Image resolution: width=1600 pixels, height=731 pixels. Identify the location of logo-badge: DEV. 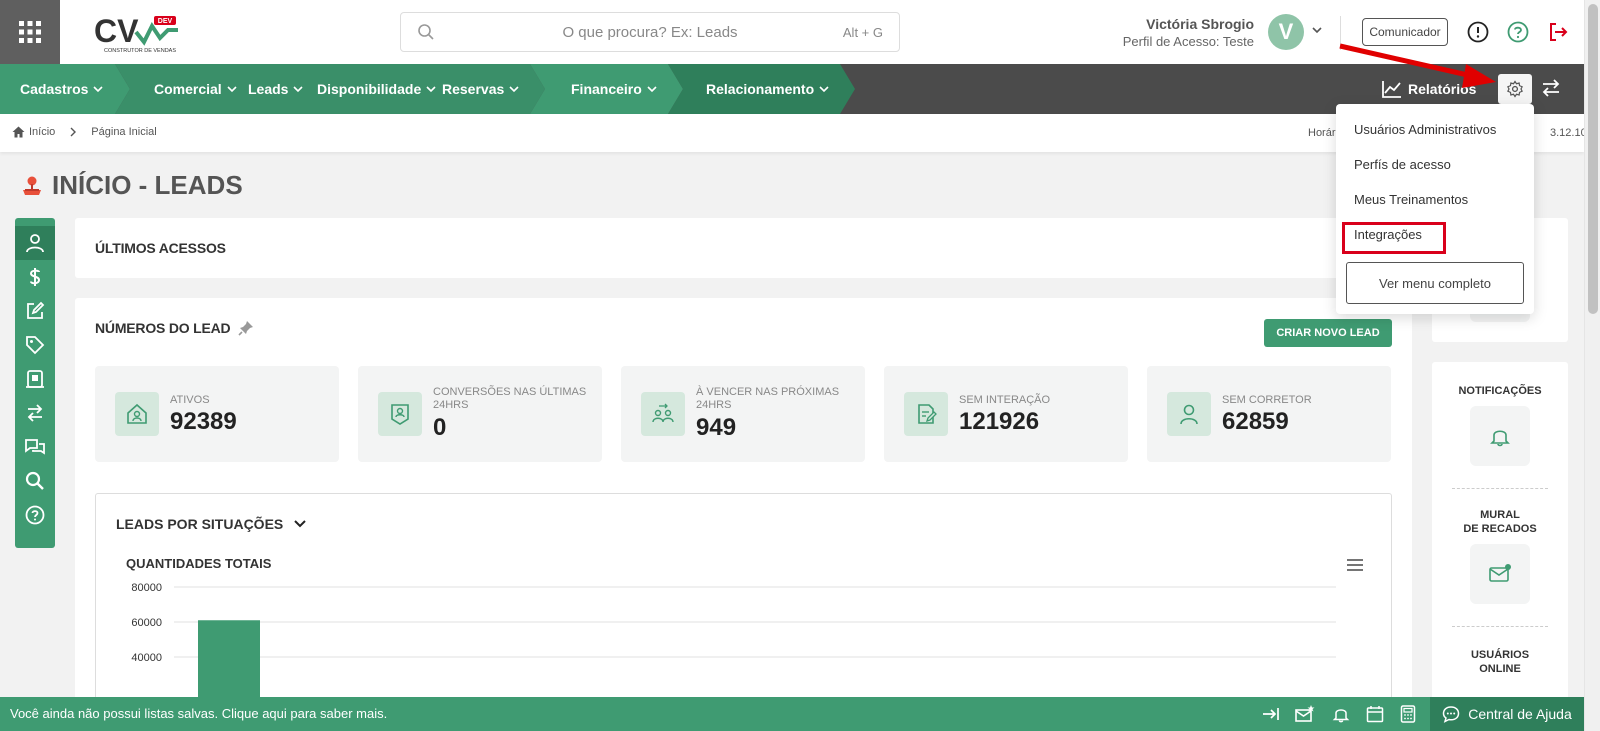
(165, 21).